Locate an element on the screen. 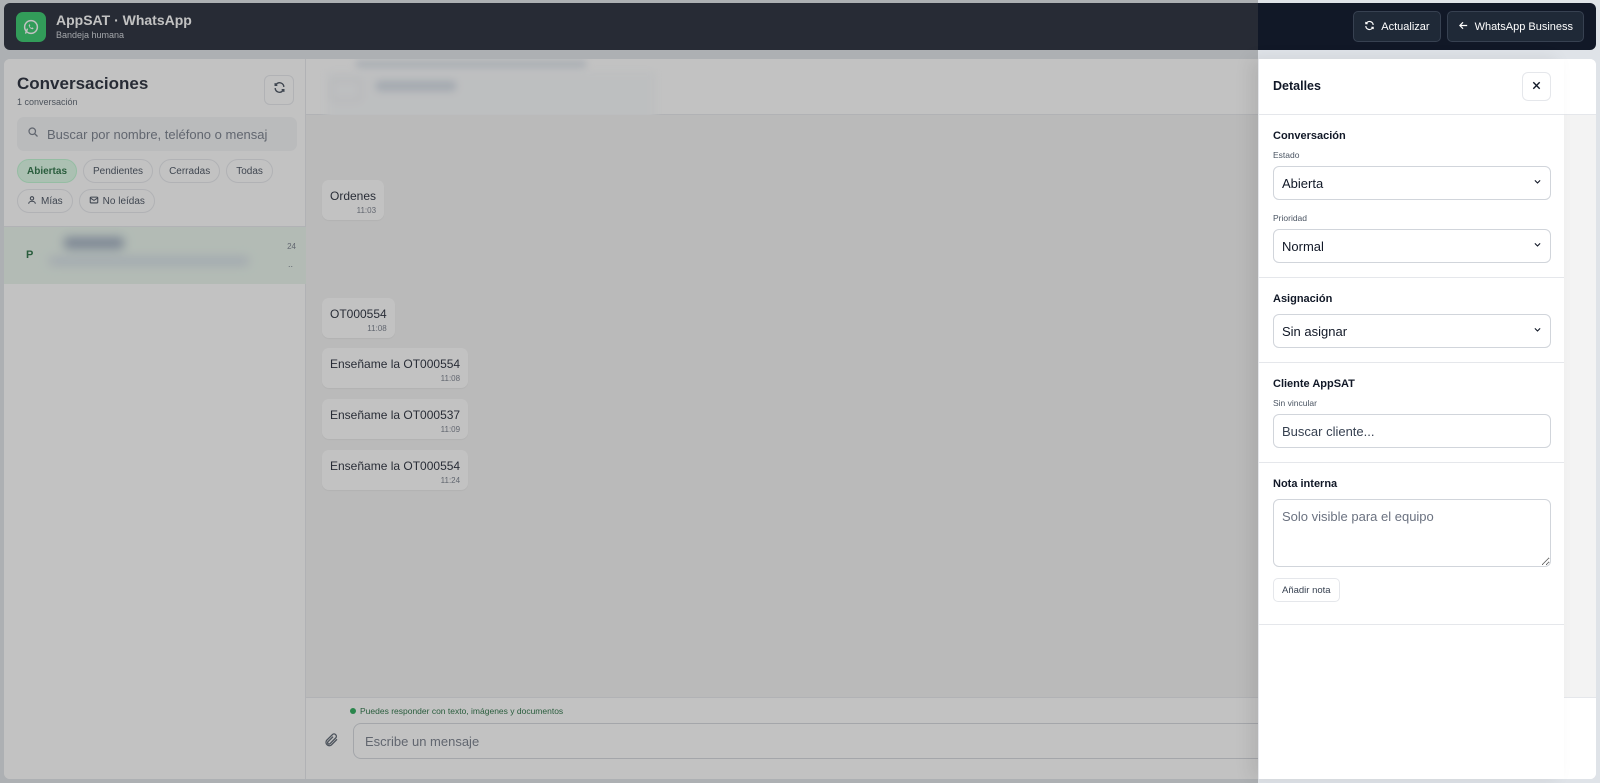 The image size is (1600, 783). client-status: Sin vincular is located at coordinates (1295, 403).